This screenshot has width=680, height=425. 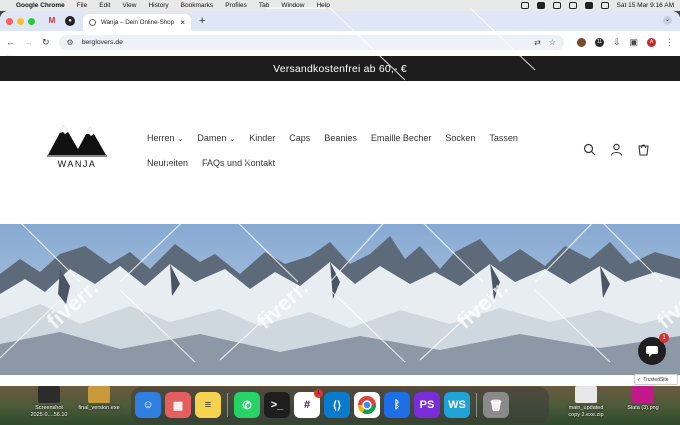 What do you see at coordinates (643, 149) in the screenshot?
I see `cart-icon` at bounding box center [643, 149].